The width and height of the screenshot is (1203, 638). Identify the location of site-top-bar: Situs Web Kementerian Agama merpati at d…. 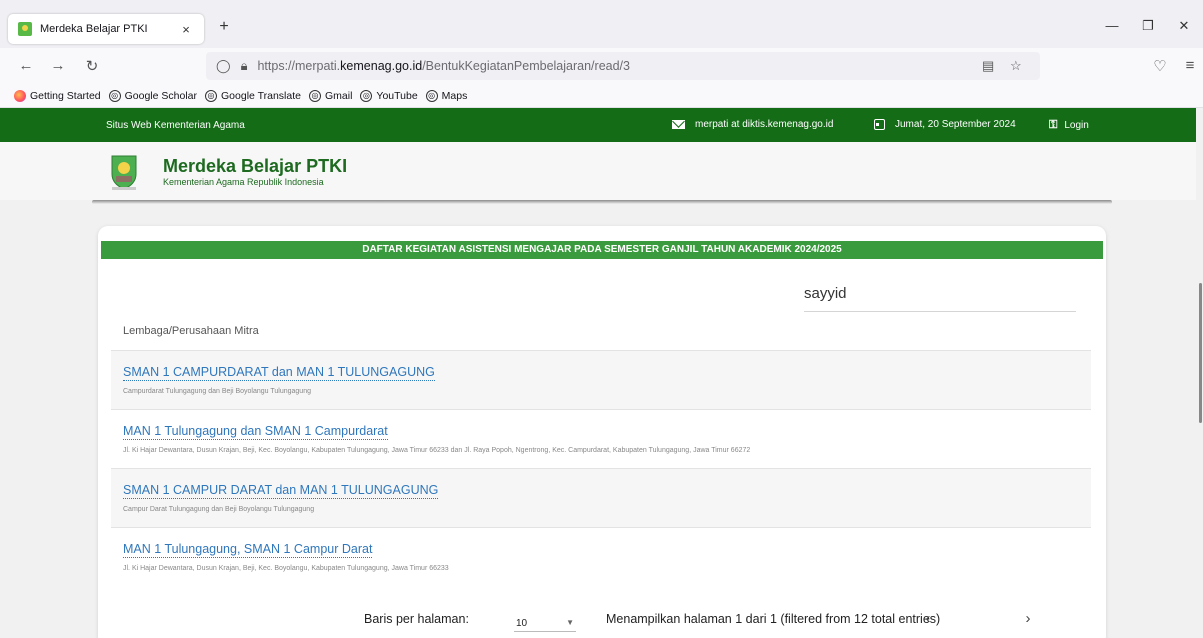
(601, 125).